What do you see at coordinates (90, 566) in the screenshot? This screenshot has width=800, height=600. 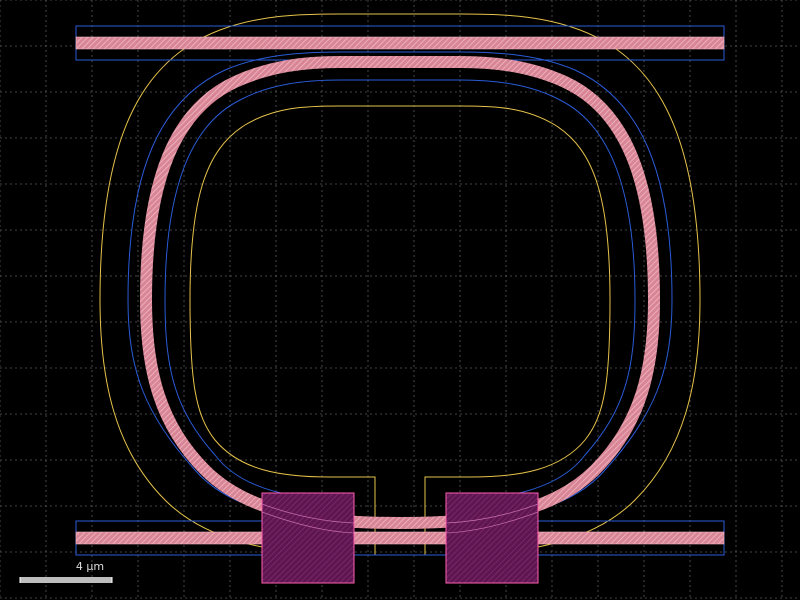 I see `scale-bar-label: 4 µm` at bounding box center [90, 566].